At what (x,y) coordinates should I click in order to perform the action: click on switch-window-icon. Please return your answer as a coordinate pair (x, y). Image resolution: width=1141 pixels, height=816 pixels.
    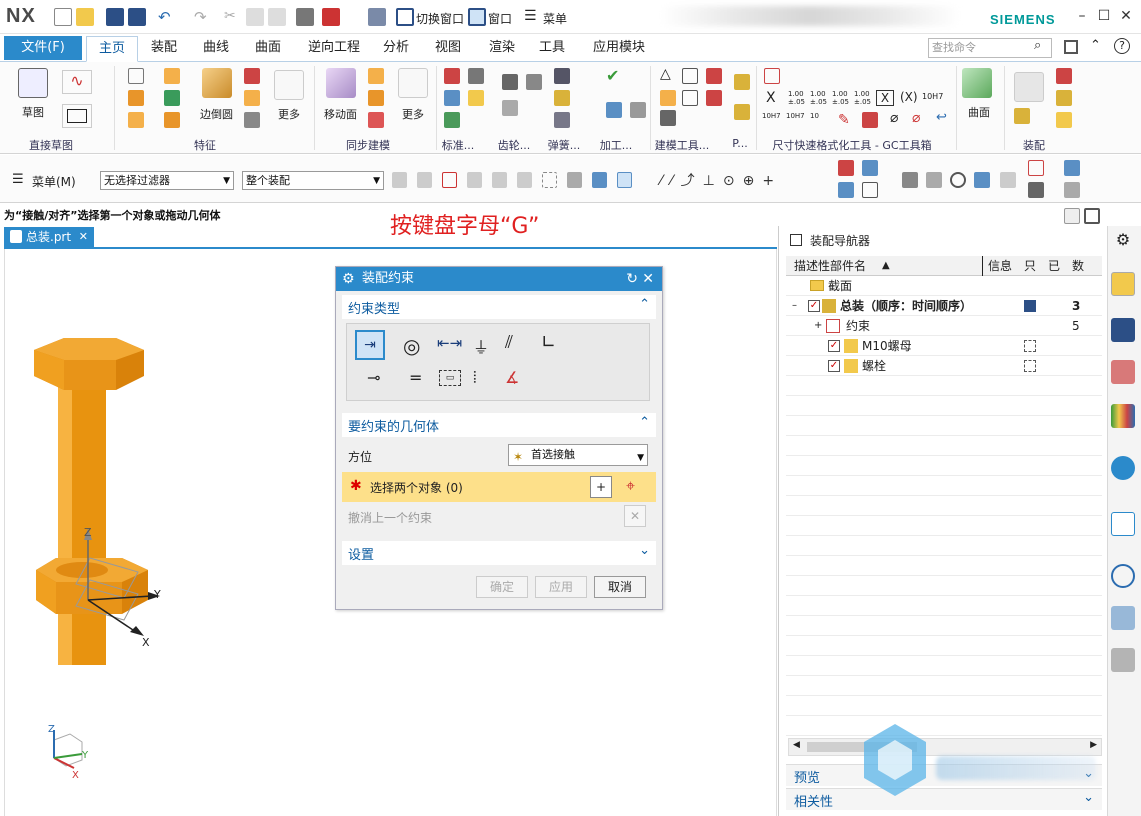
    Looking at the image, I should click on (405, 17).